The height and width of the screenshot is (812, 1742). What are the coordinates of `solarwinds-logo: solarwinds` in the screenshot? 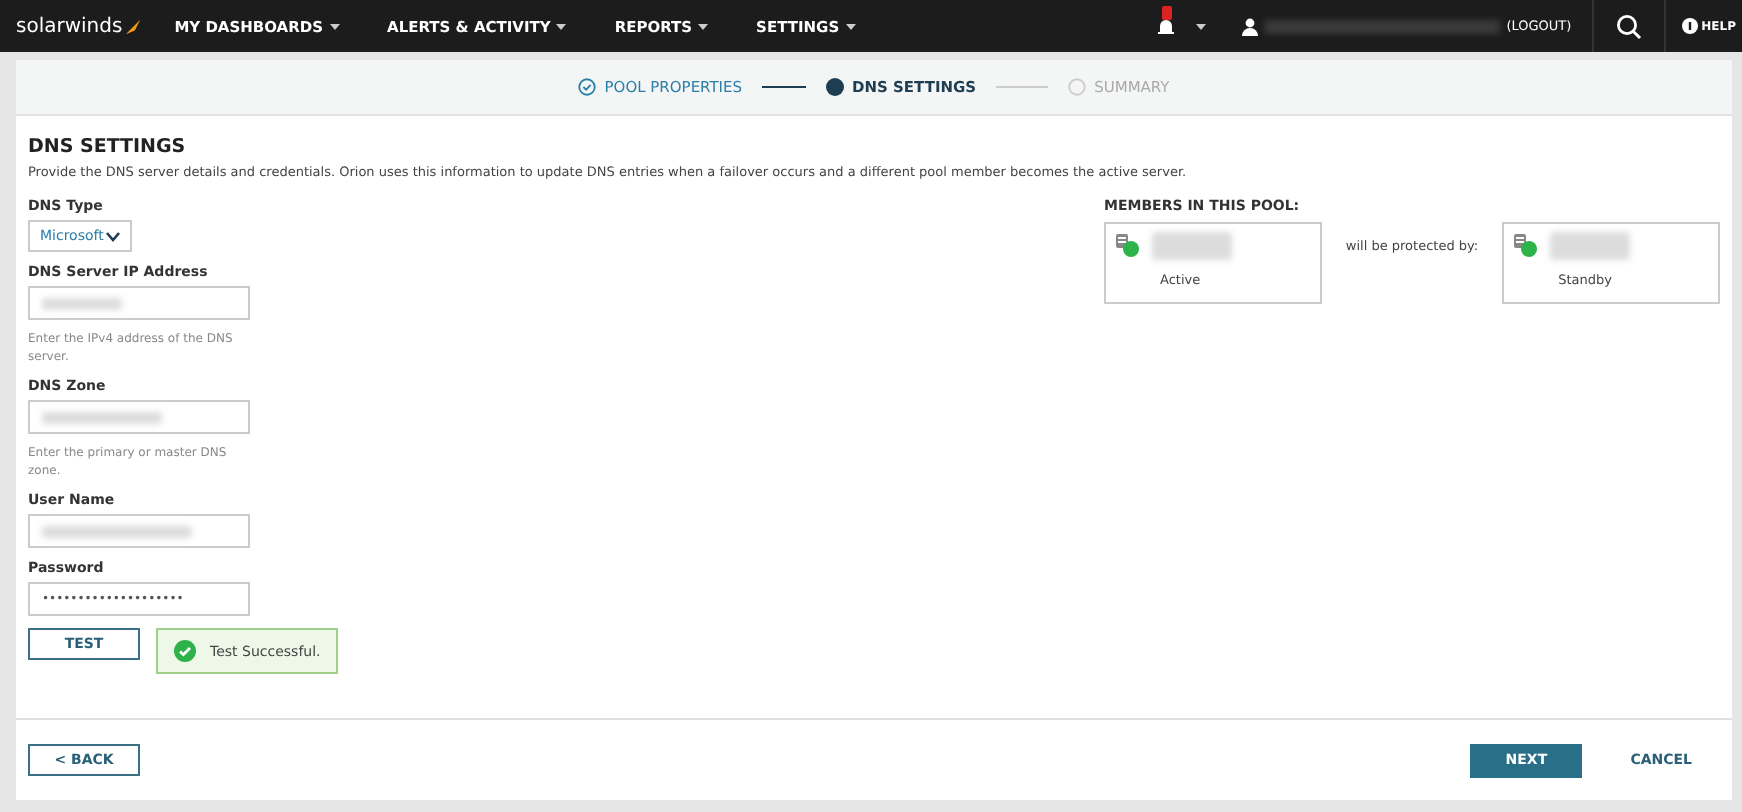 It's located at (75, 26).